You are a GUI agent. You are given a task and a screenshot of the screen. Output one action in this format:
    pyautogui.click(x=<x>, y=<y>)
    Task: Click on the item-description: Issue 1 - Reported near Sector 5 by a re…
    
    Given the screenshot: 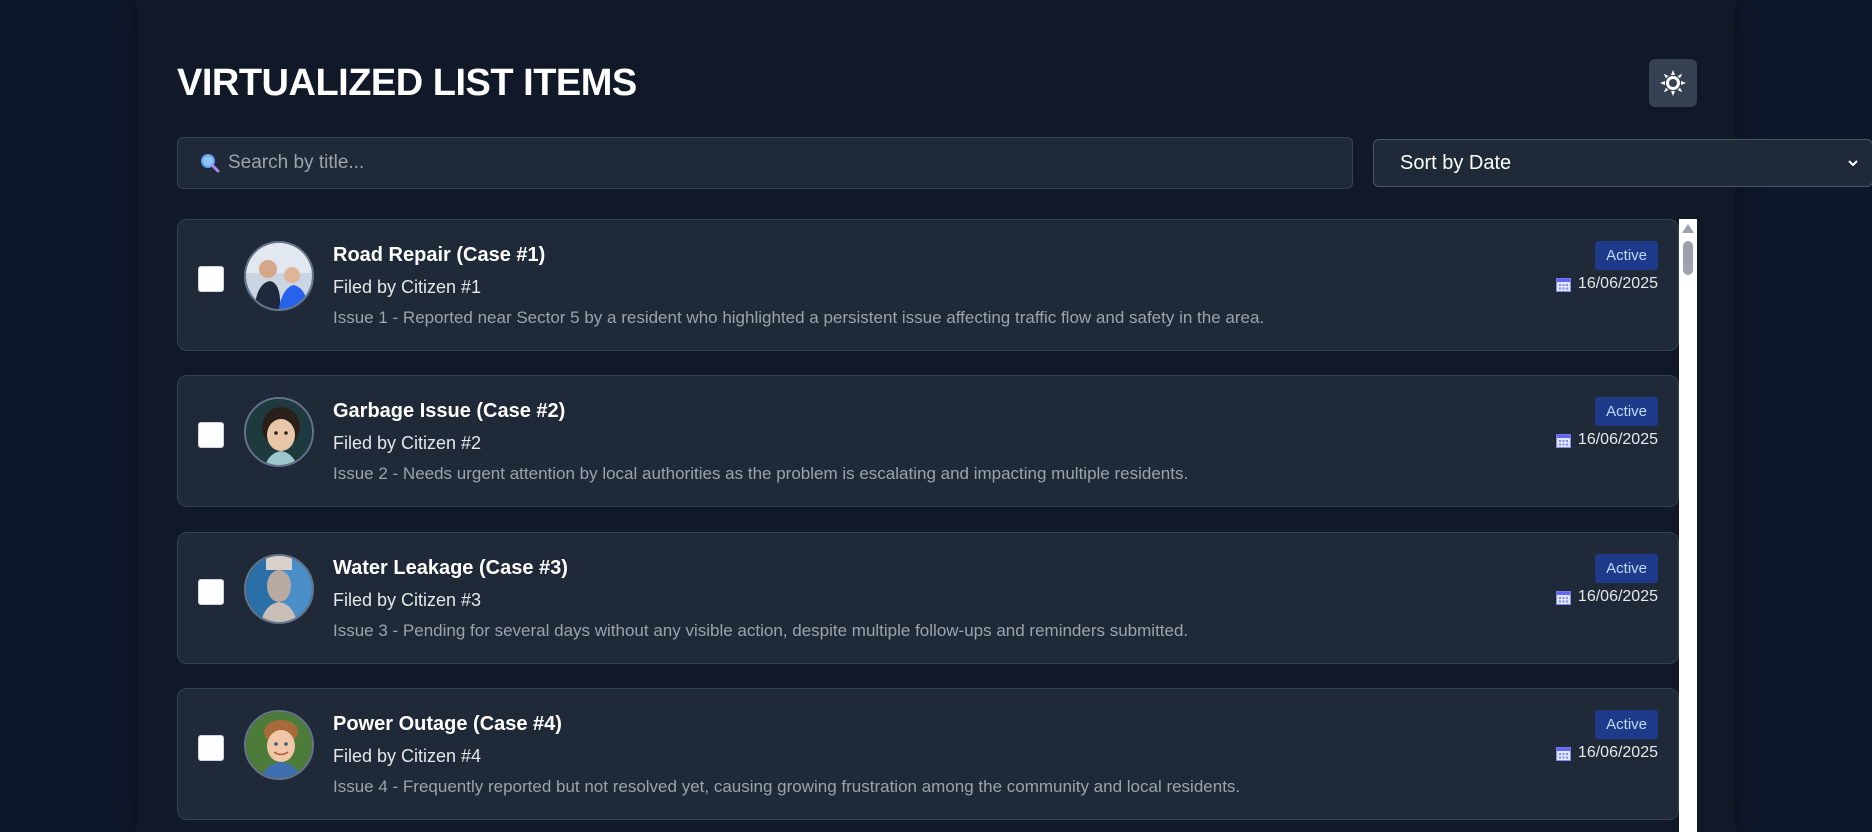 What is the action you would take?
    pyautogui.click(x=799, y=317)
    